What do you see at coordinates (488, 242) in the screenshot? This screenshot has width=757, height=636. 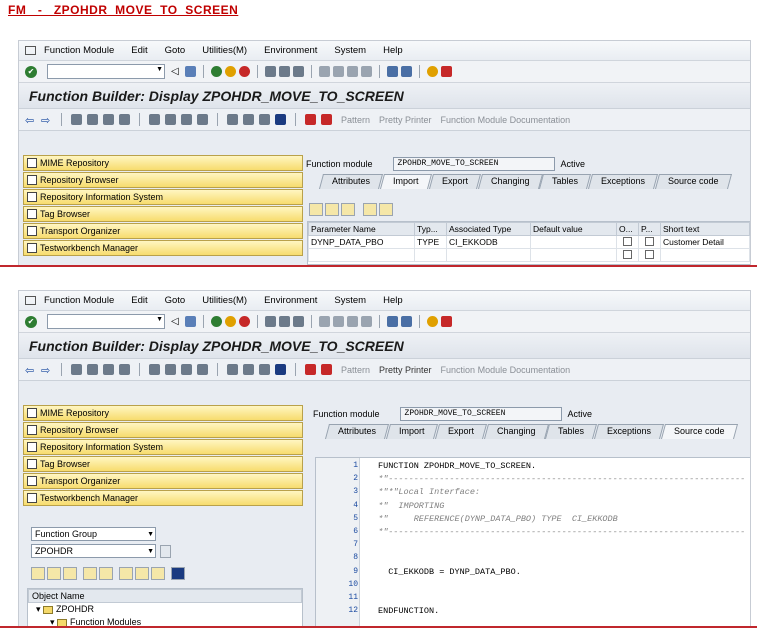 I see `assoc-type-cell: CI_EKKODB` at bounding box center [488, 242].